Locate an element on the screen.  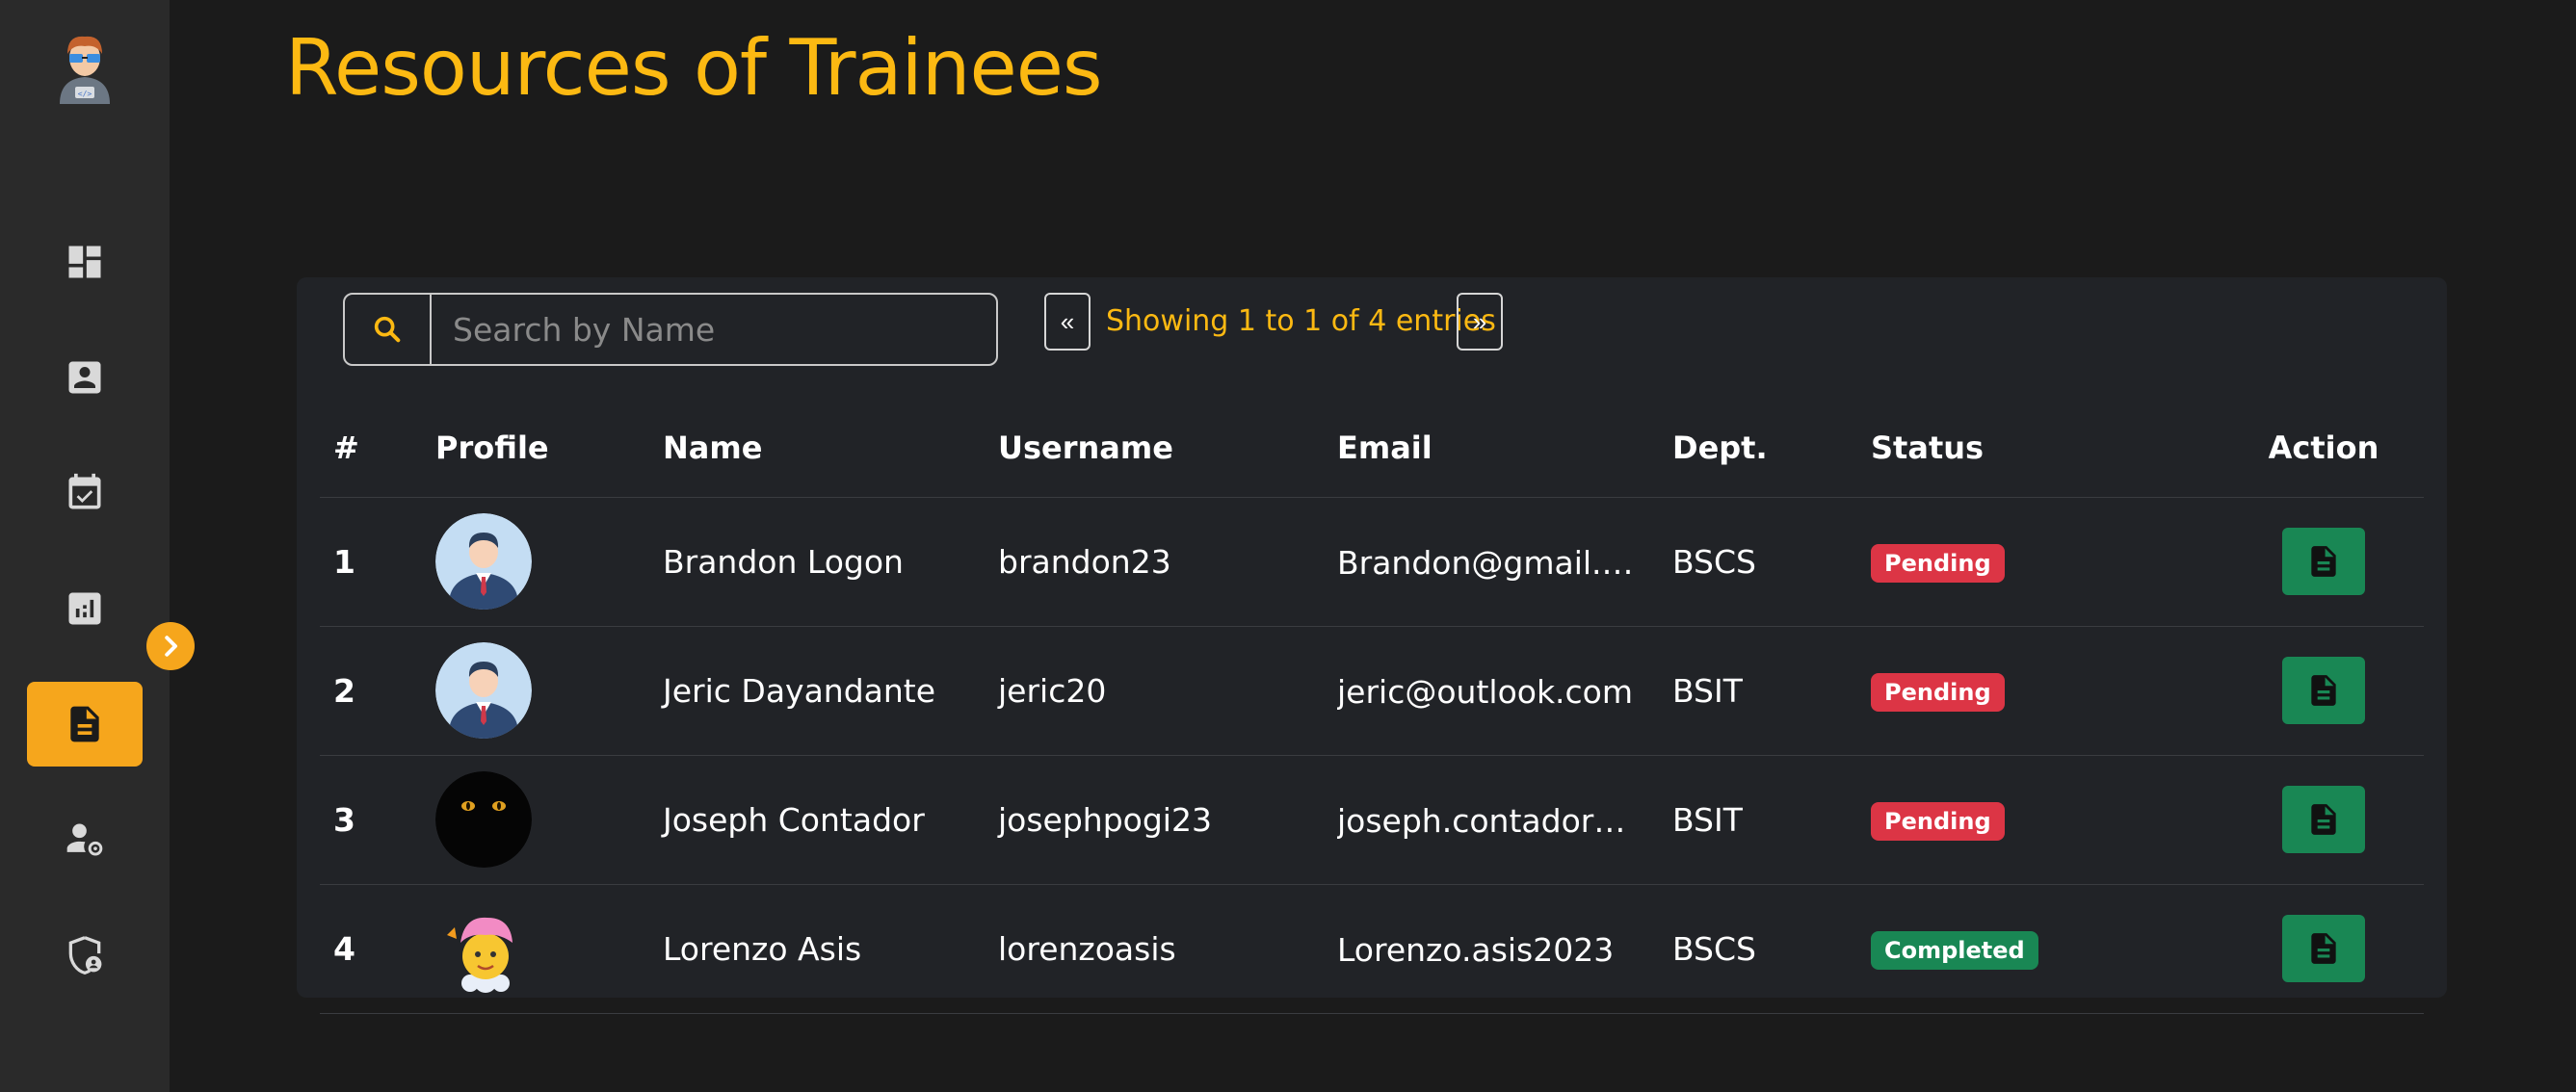
column-header-dept: Dept. is located at coordinates (1758, 449).